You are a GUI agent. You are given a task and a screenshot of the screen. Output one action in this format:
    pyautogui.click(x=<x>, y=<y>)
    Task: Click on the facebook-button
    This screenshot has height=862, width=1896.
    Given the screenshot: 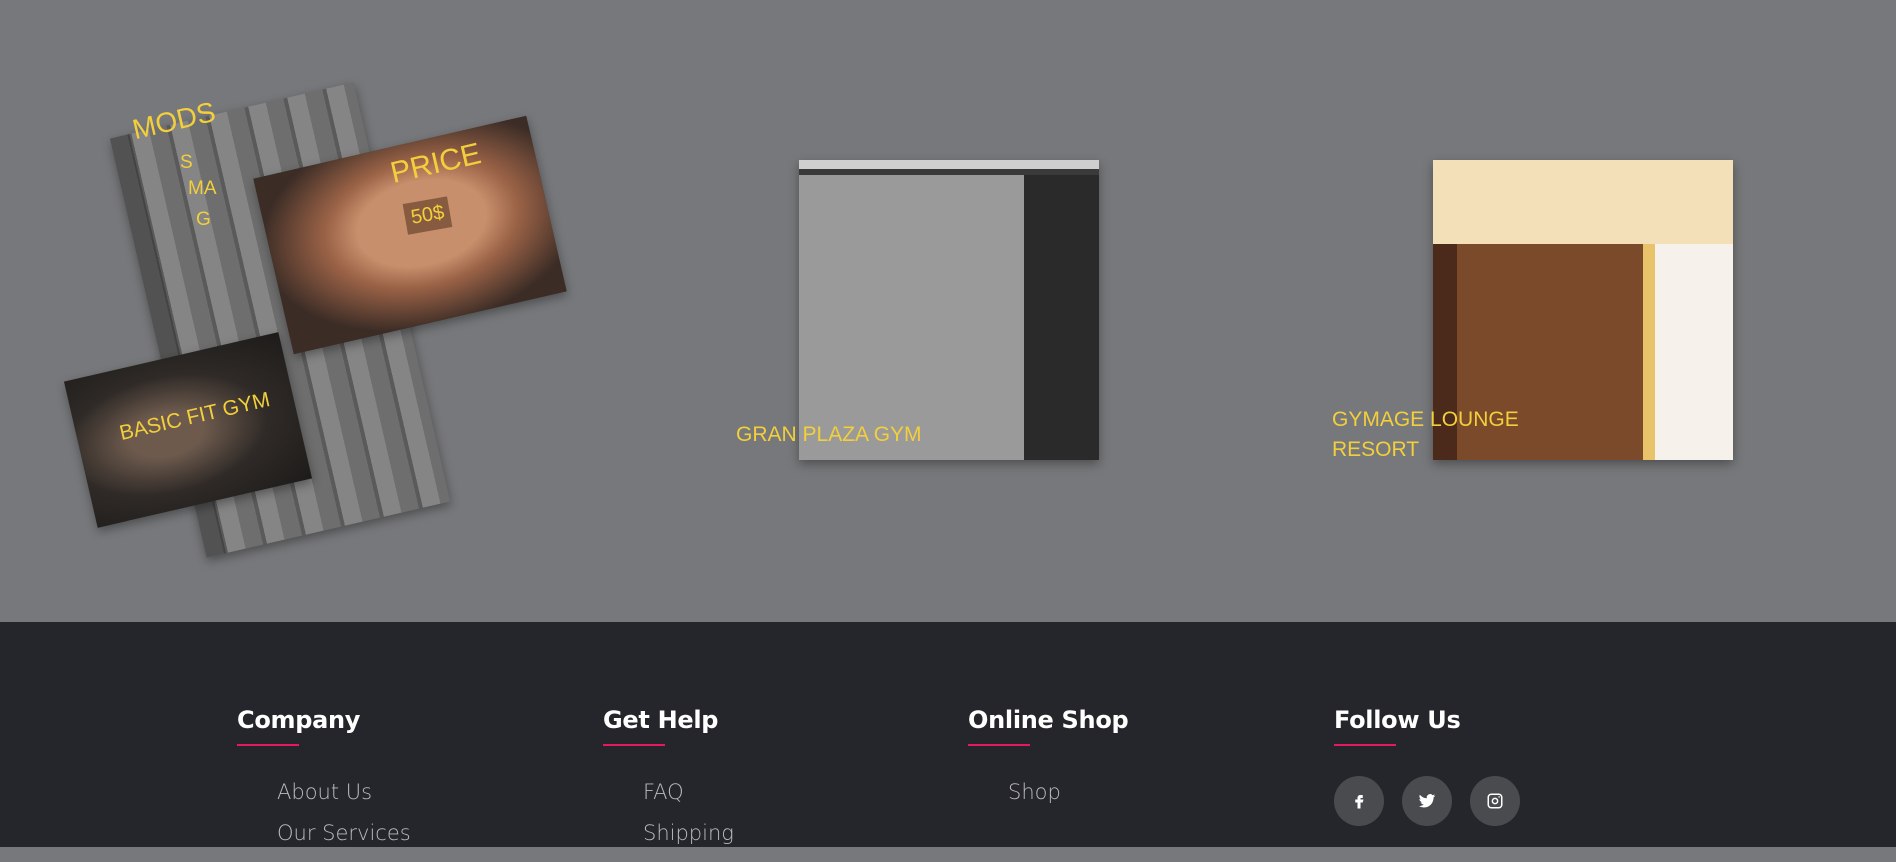 What is the action you would take?
    pyautogui.click(x=1359, y=801)
    